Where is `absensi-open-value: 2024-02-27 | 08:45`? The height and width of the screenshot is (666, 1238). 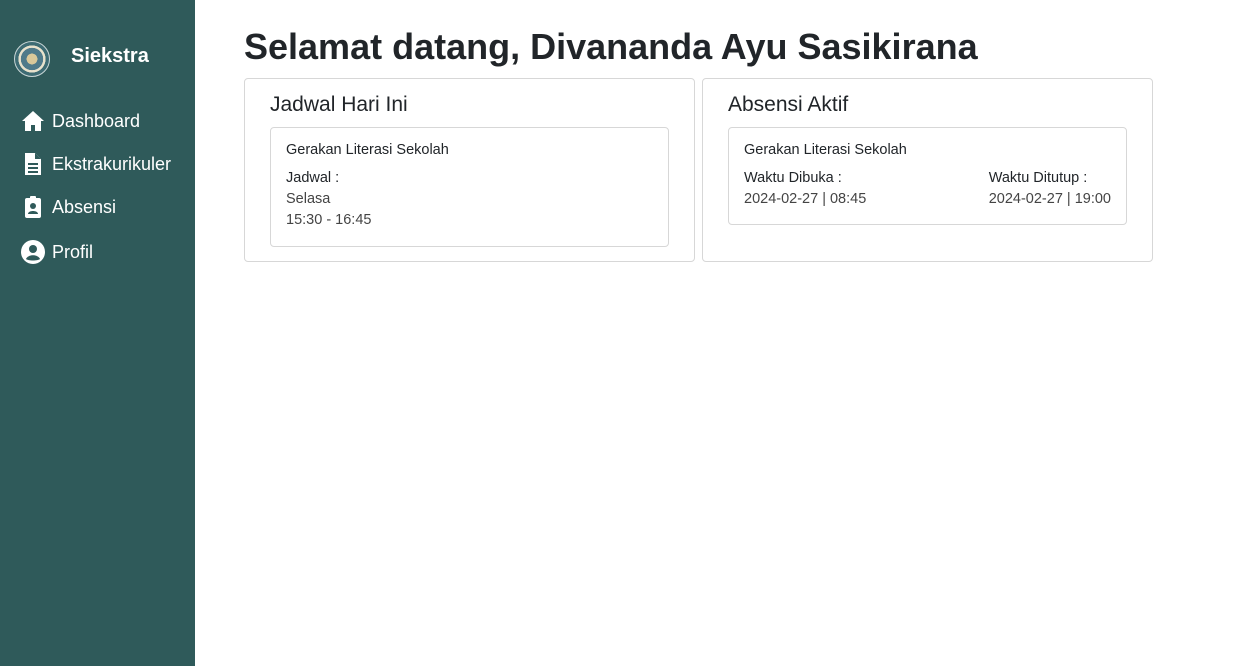
absensi-open-value: 2024-02-27 | 08:45 is located at coordinates (805, 199).